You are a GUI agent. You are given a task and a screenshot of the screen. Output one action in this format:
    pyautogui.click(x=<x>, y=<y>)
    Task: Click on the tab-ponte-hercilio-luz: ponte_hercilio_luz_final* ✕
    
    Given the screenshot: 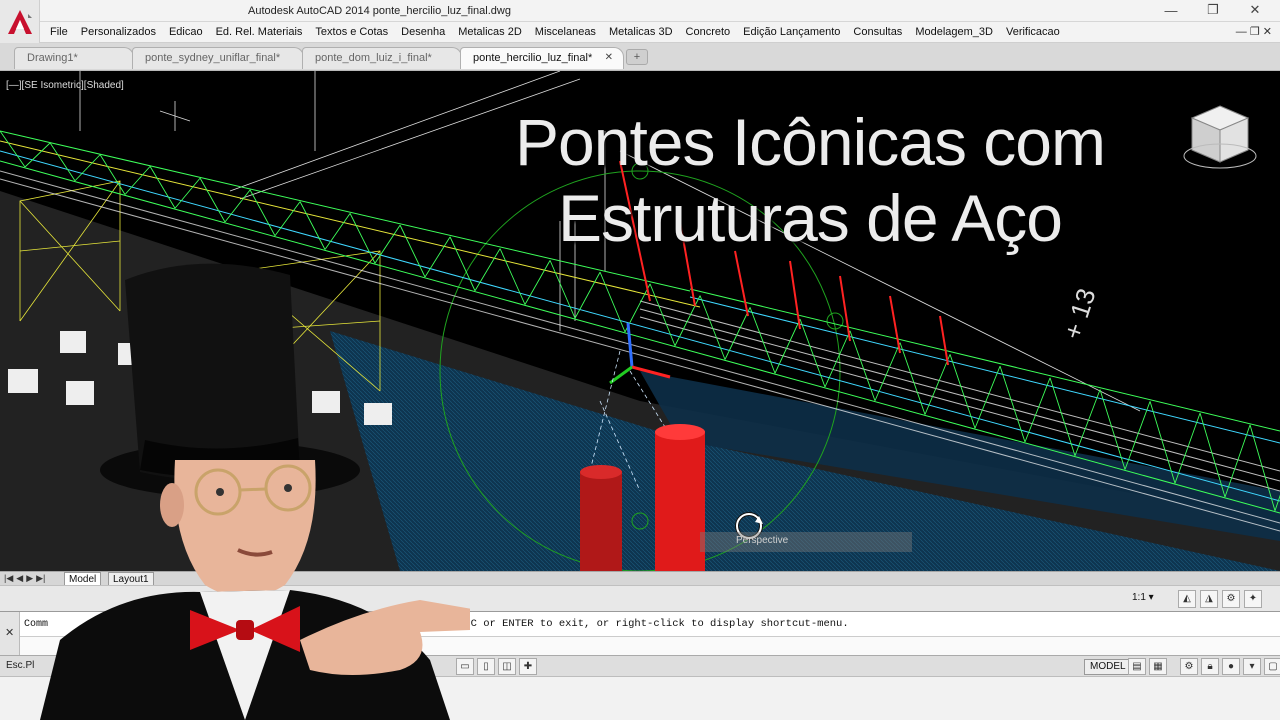 What is the action you would take?
    pyautogui.click(x=542, y=58)
    